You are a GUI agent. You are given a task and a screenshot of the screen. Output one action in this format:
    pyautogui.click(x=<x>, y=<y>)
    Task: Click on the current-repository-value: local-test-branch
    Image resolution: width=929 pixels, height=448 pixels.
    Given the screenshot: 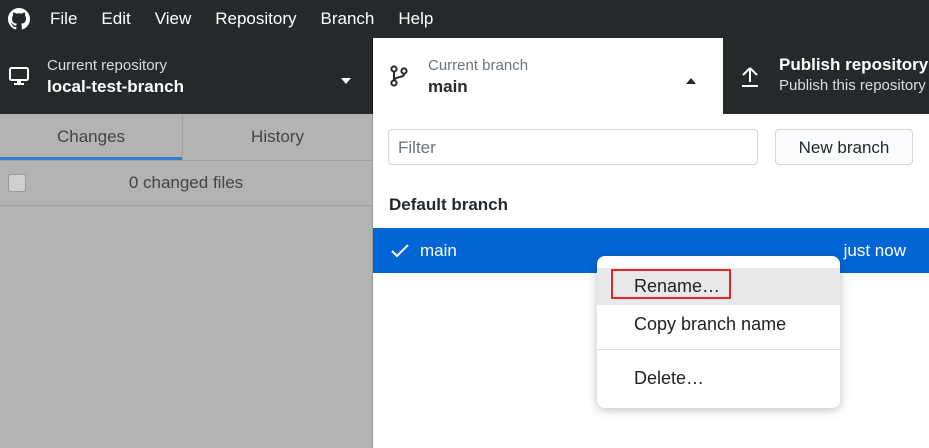 What is the action you would take?
    pyautogui.click(x=115, y=86)
    